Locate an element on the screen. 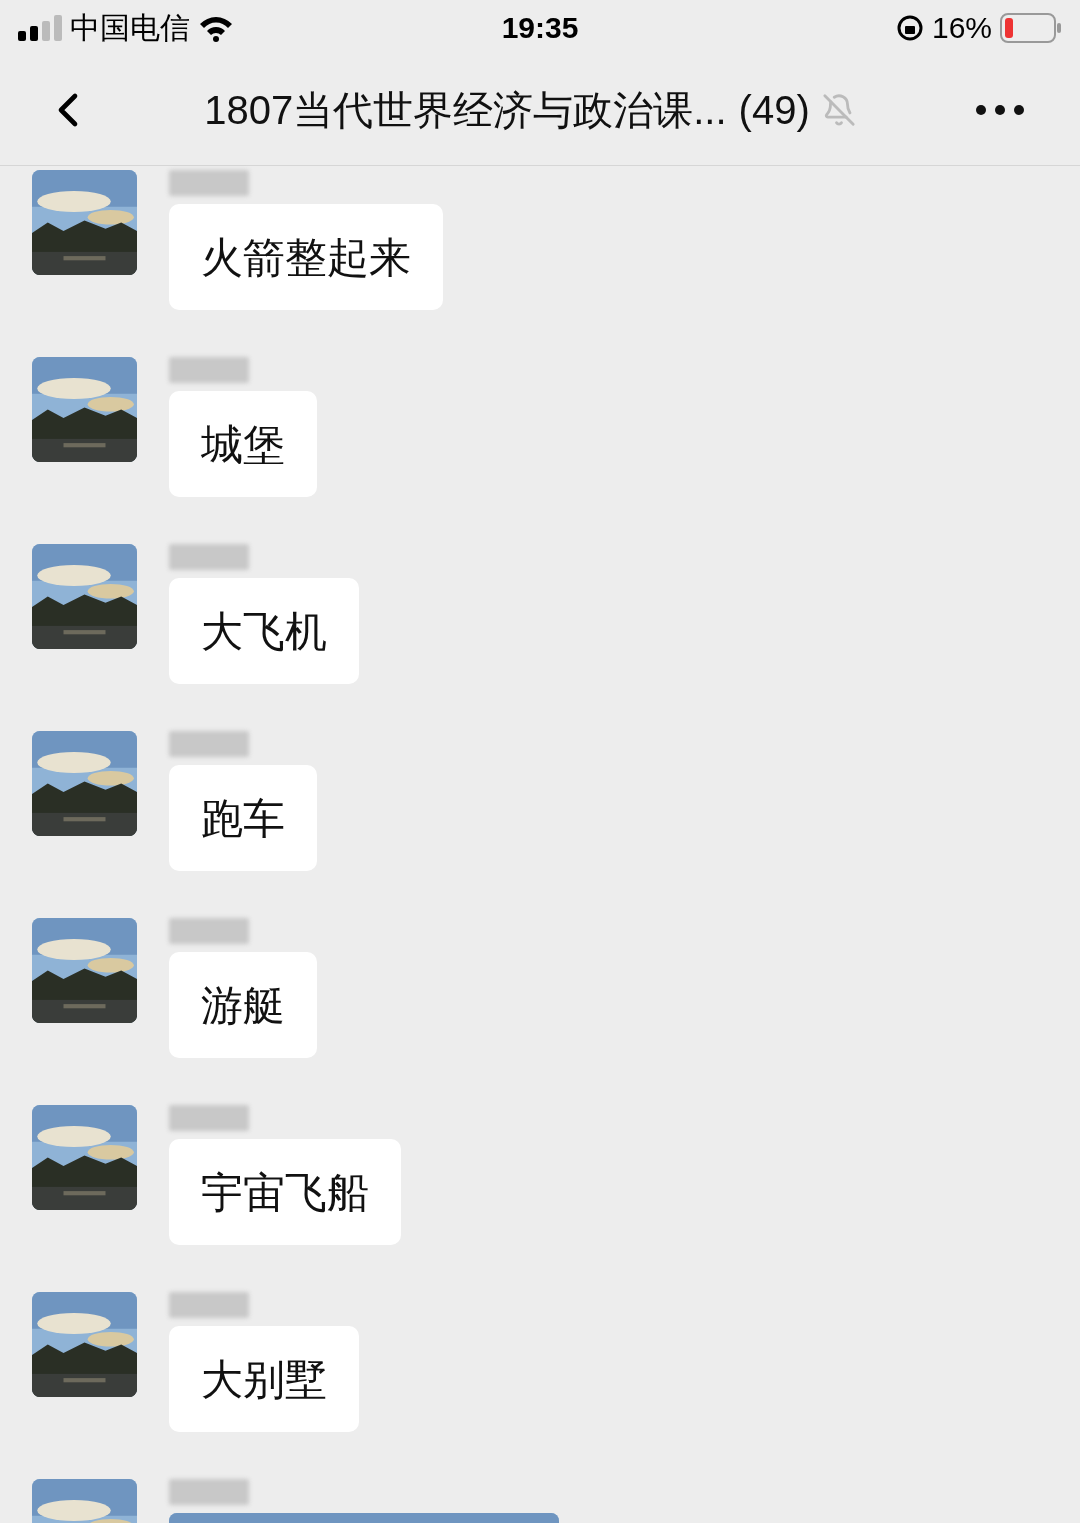 The image size is (1080, 1523). message-bubble: 宇宙飞船 is located at coordinates (285, 1192).